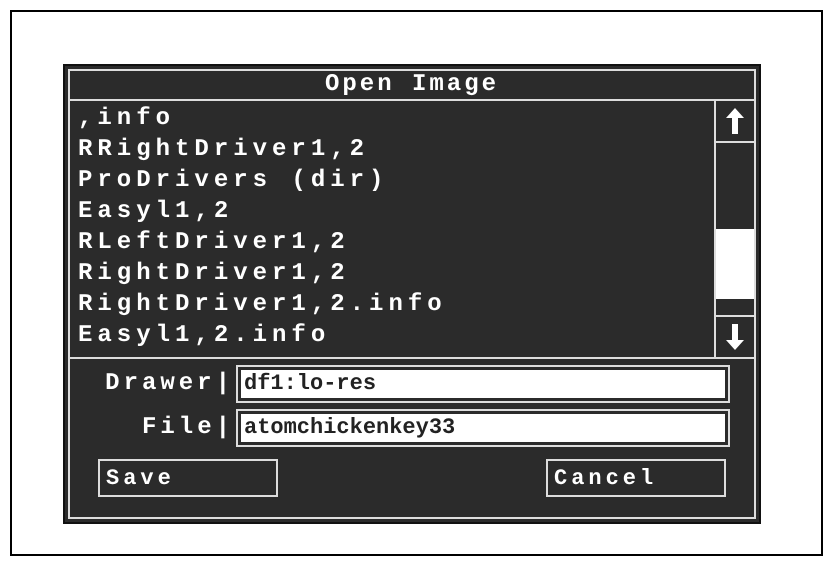 Image resolution: width=833 pixels, height=566 pixels. What do you see at coordinates (188, 478) in the screenshot?
I see `save-button: Save` at bounding box center [188, 478].